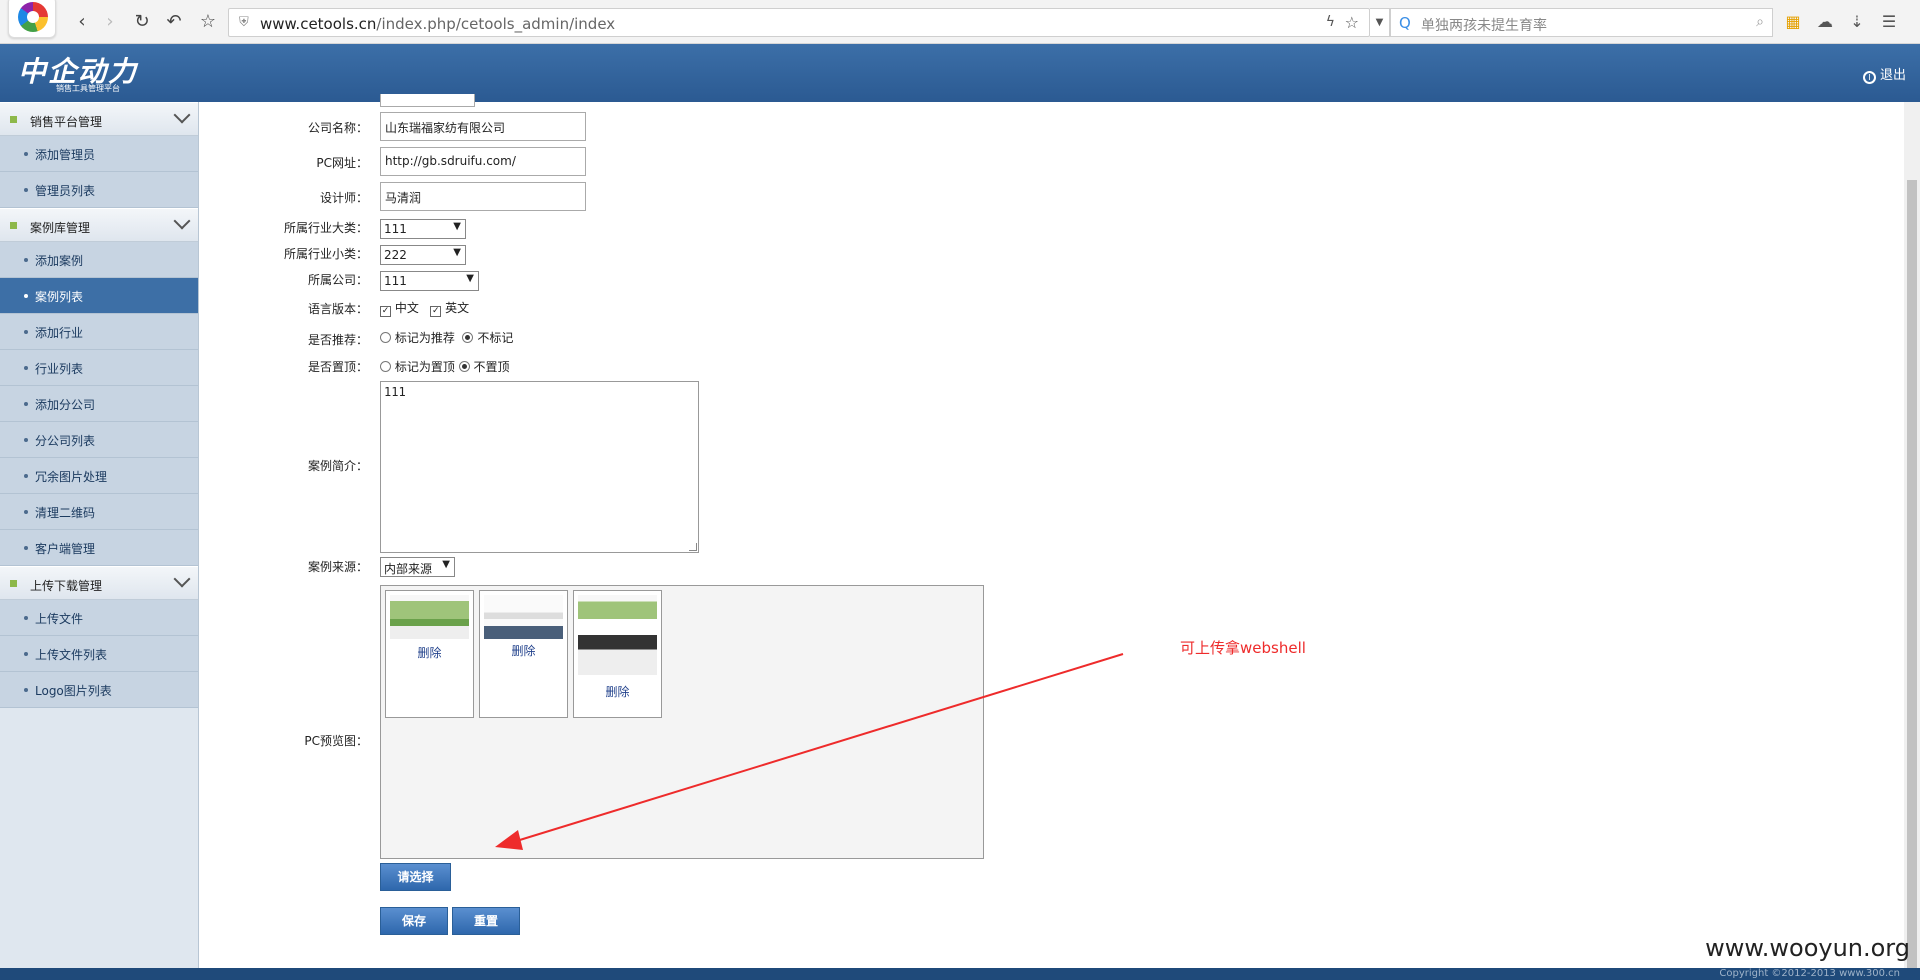 The image size is (1920, 980). I want to click on logout-button: I 退出, so click(1884, 74).